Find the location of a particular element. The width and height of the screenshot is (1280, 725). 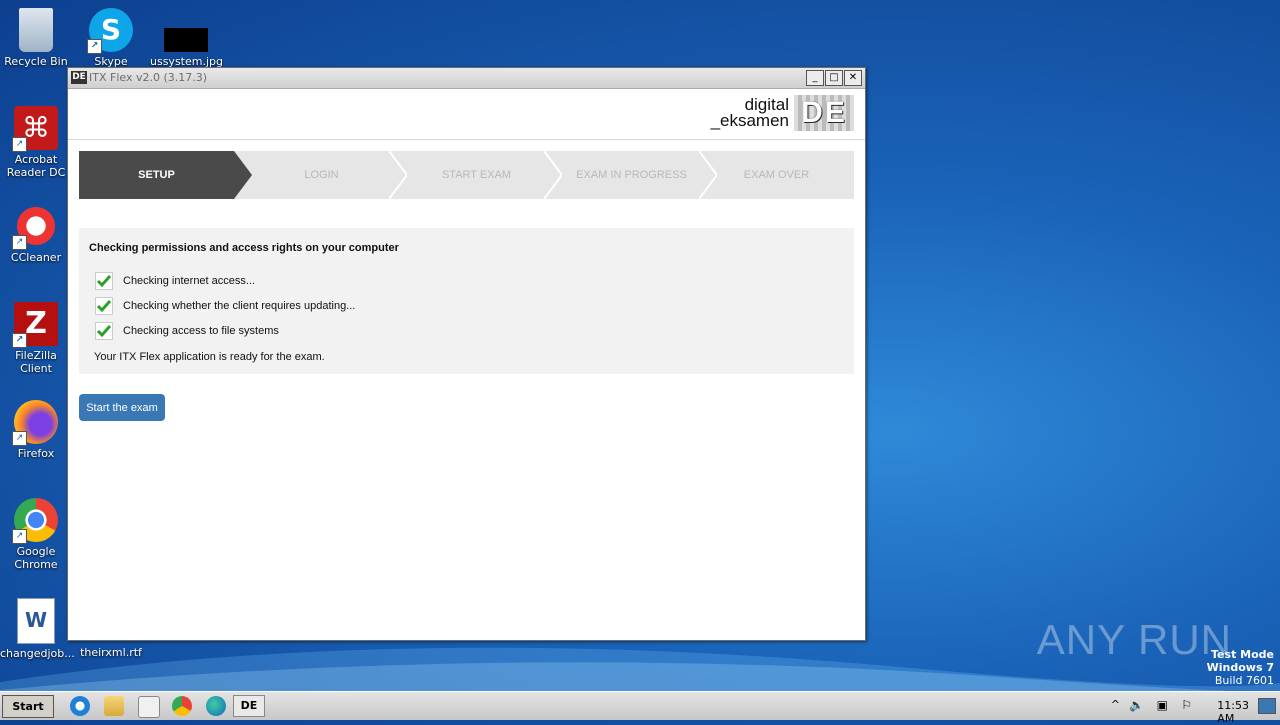

test-mode-notice: Test Mode Windows 7 Build 7601 is located at coordinates (1240, 667).